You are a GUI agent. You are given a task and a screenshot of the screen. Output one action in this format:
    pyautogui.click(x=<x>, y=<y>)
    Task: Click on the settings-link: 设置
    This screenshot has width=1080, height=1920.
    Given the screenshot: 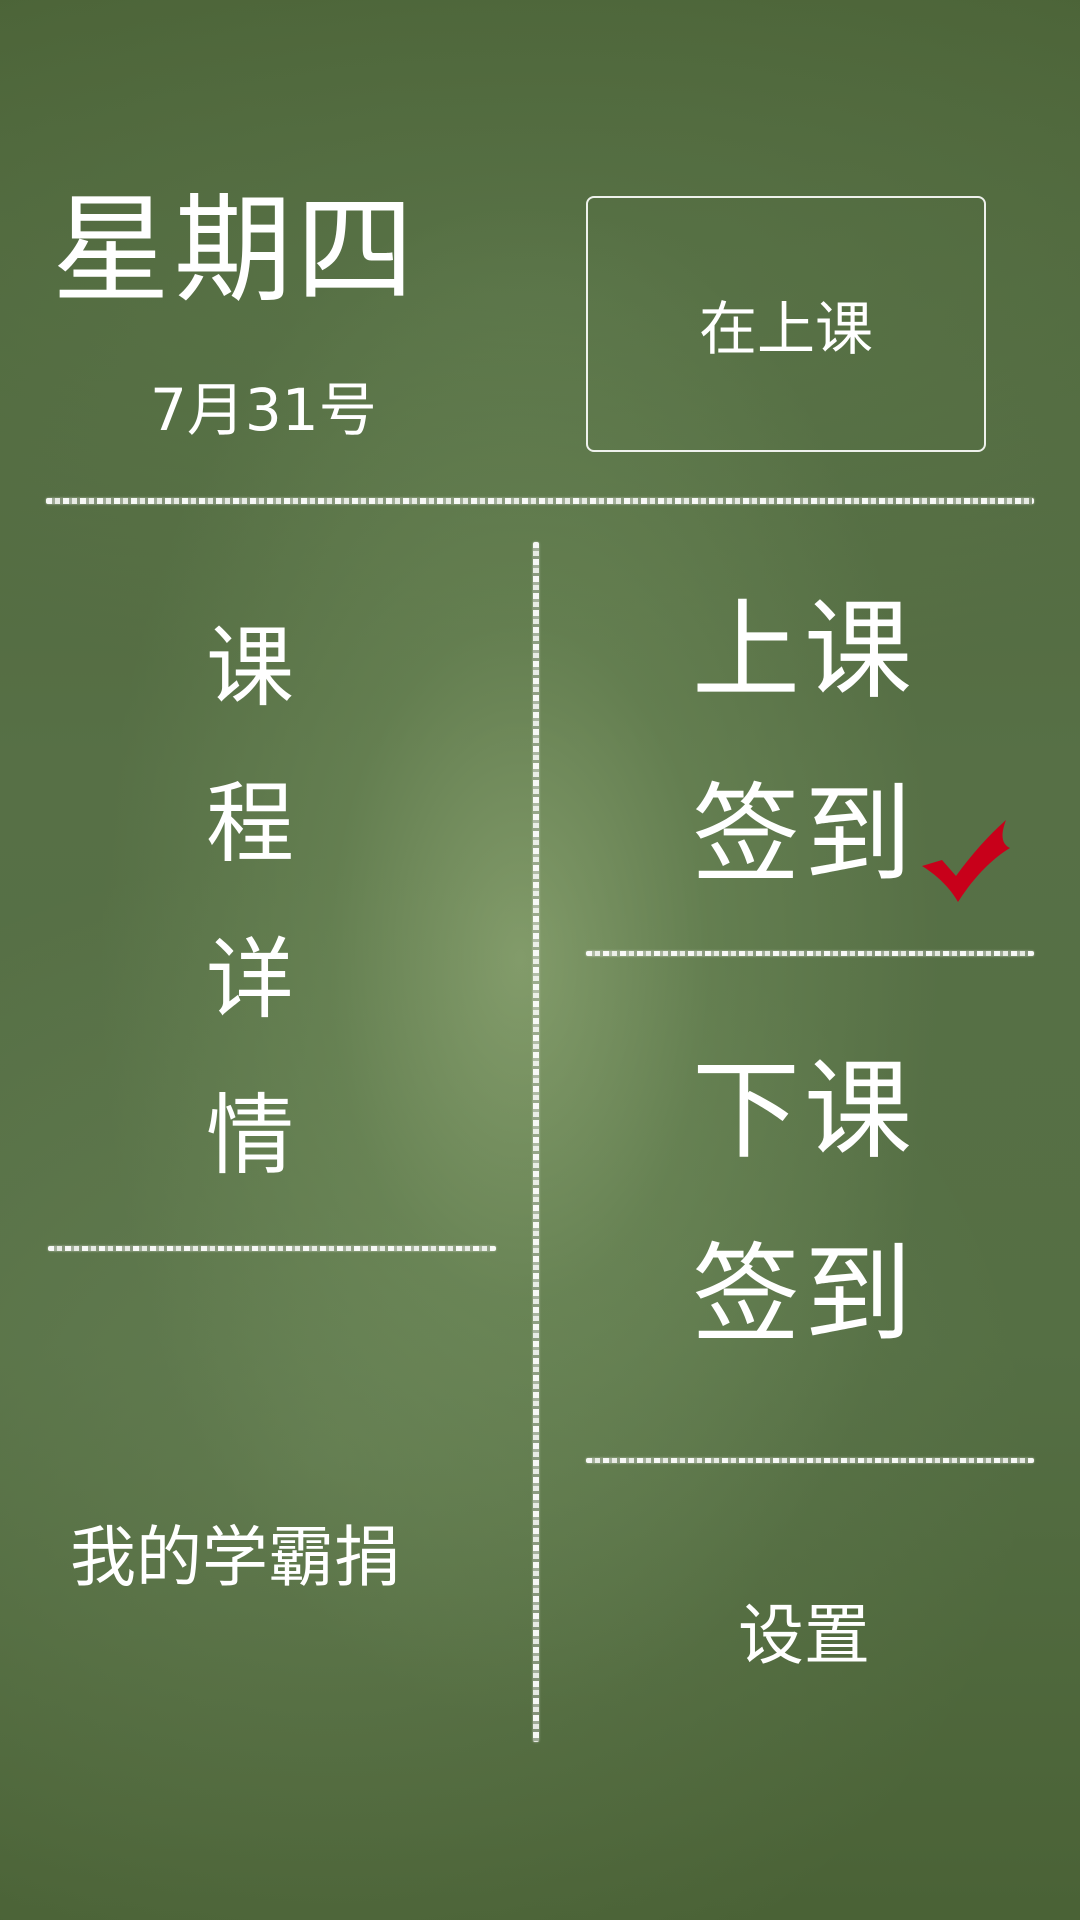 What is the action you would take?
    pyautogui.click(x=804, y=1636)
    